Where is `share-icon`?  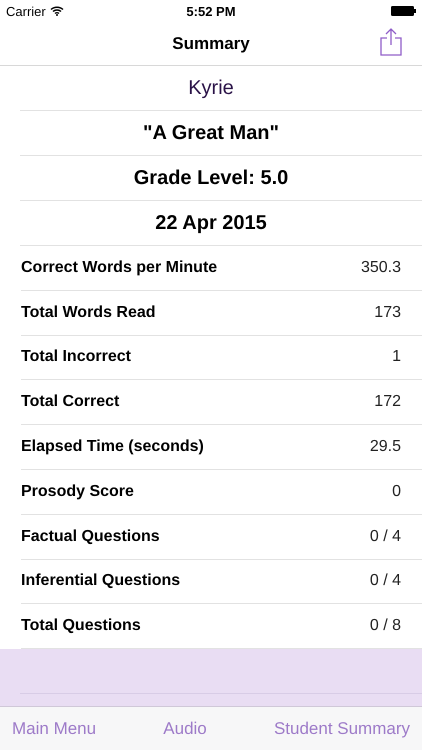 share-icon is located at coordinates (391, 42).